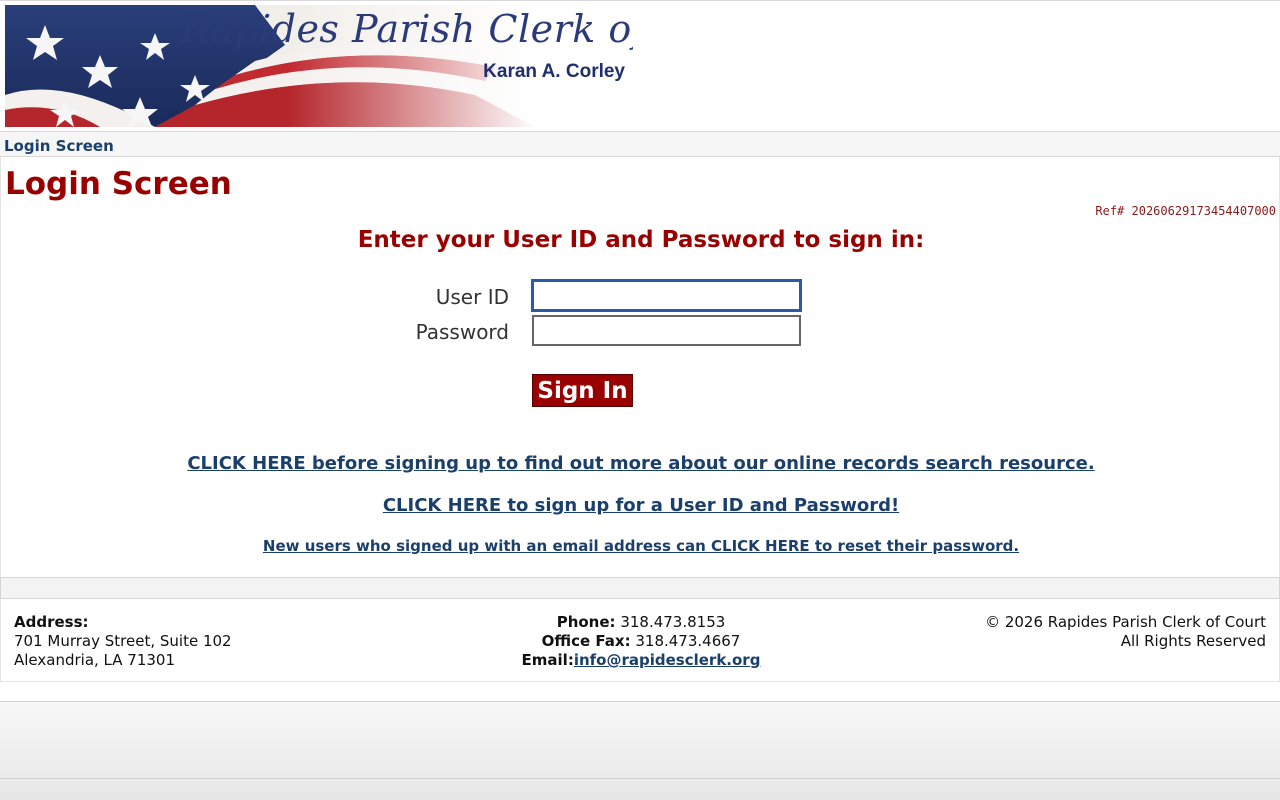  What do you see at coordinates (59, 146) in the screenshot?
I see `breadcrumb: Login Screen` at bounding box center [59, 146].